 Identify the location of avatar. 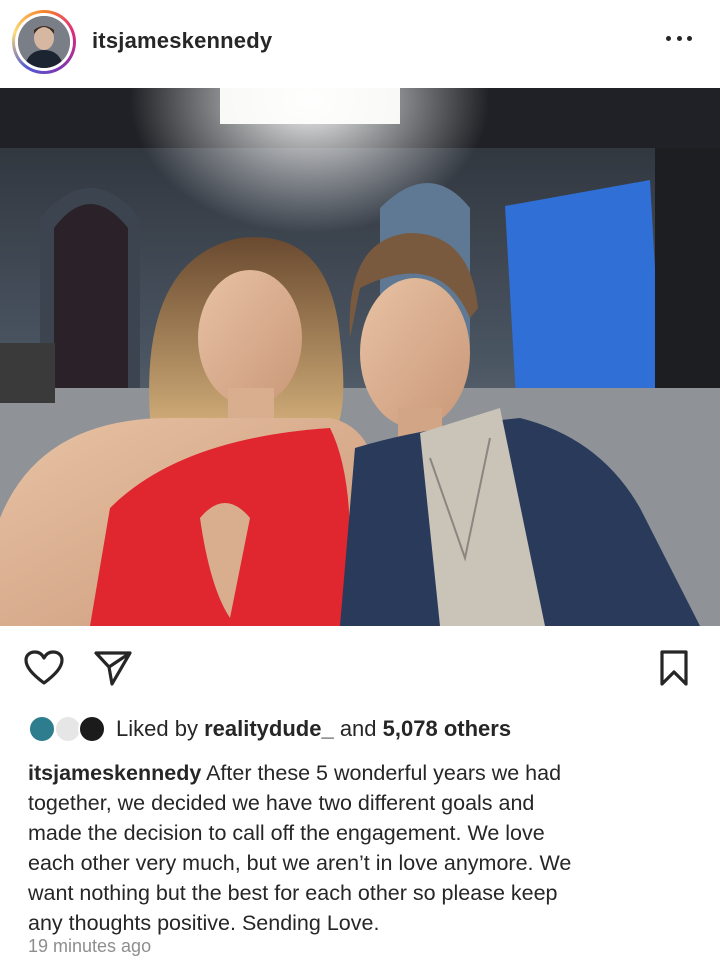
(44, 42).